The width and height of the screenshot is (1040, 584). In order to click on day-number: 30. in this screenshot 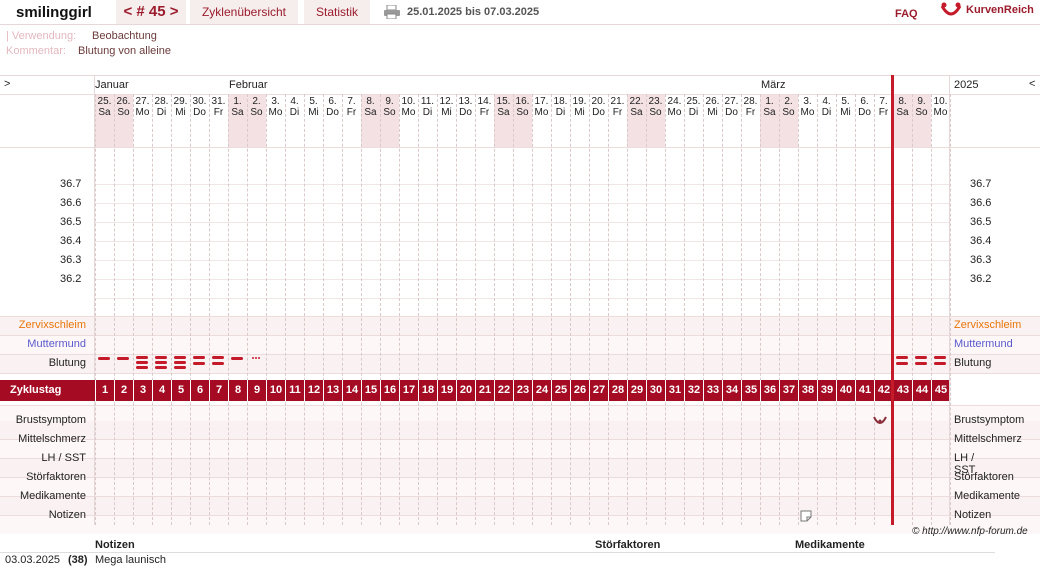, I will do `click(199, 101)`.